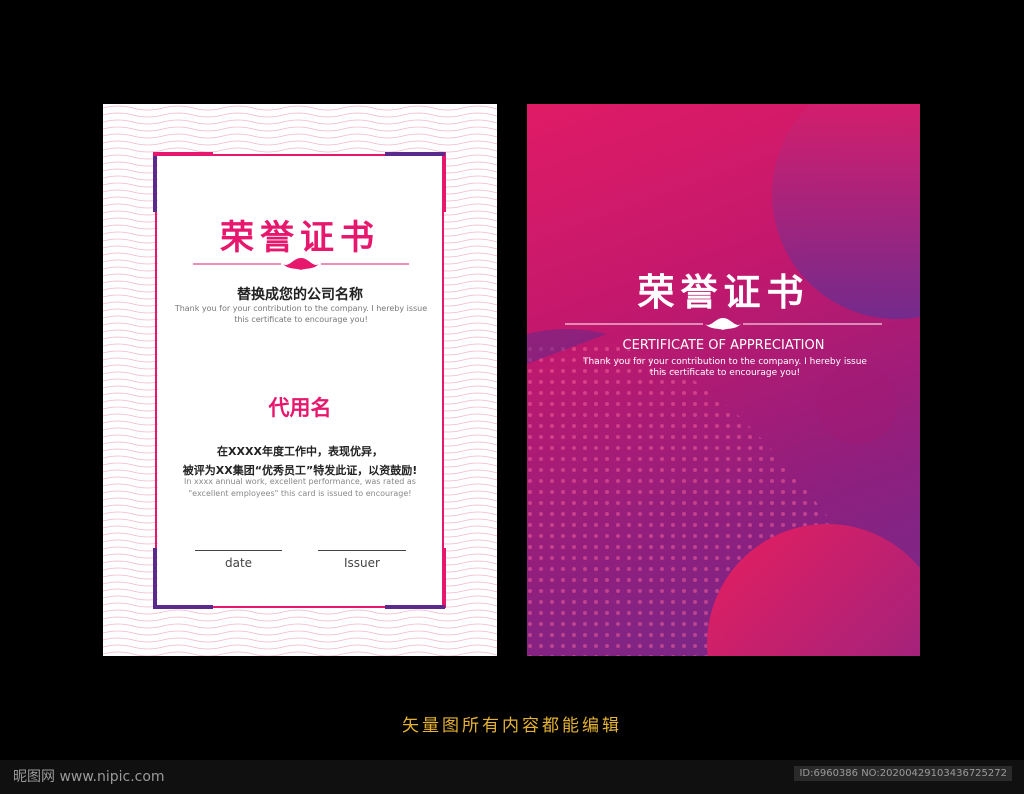 This screenshot has width=1024, height=794. What do you see at coordinates (723, 324) in the screenshot?
I see `ornament-divider-right` at bounding box center [723, 324].